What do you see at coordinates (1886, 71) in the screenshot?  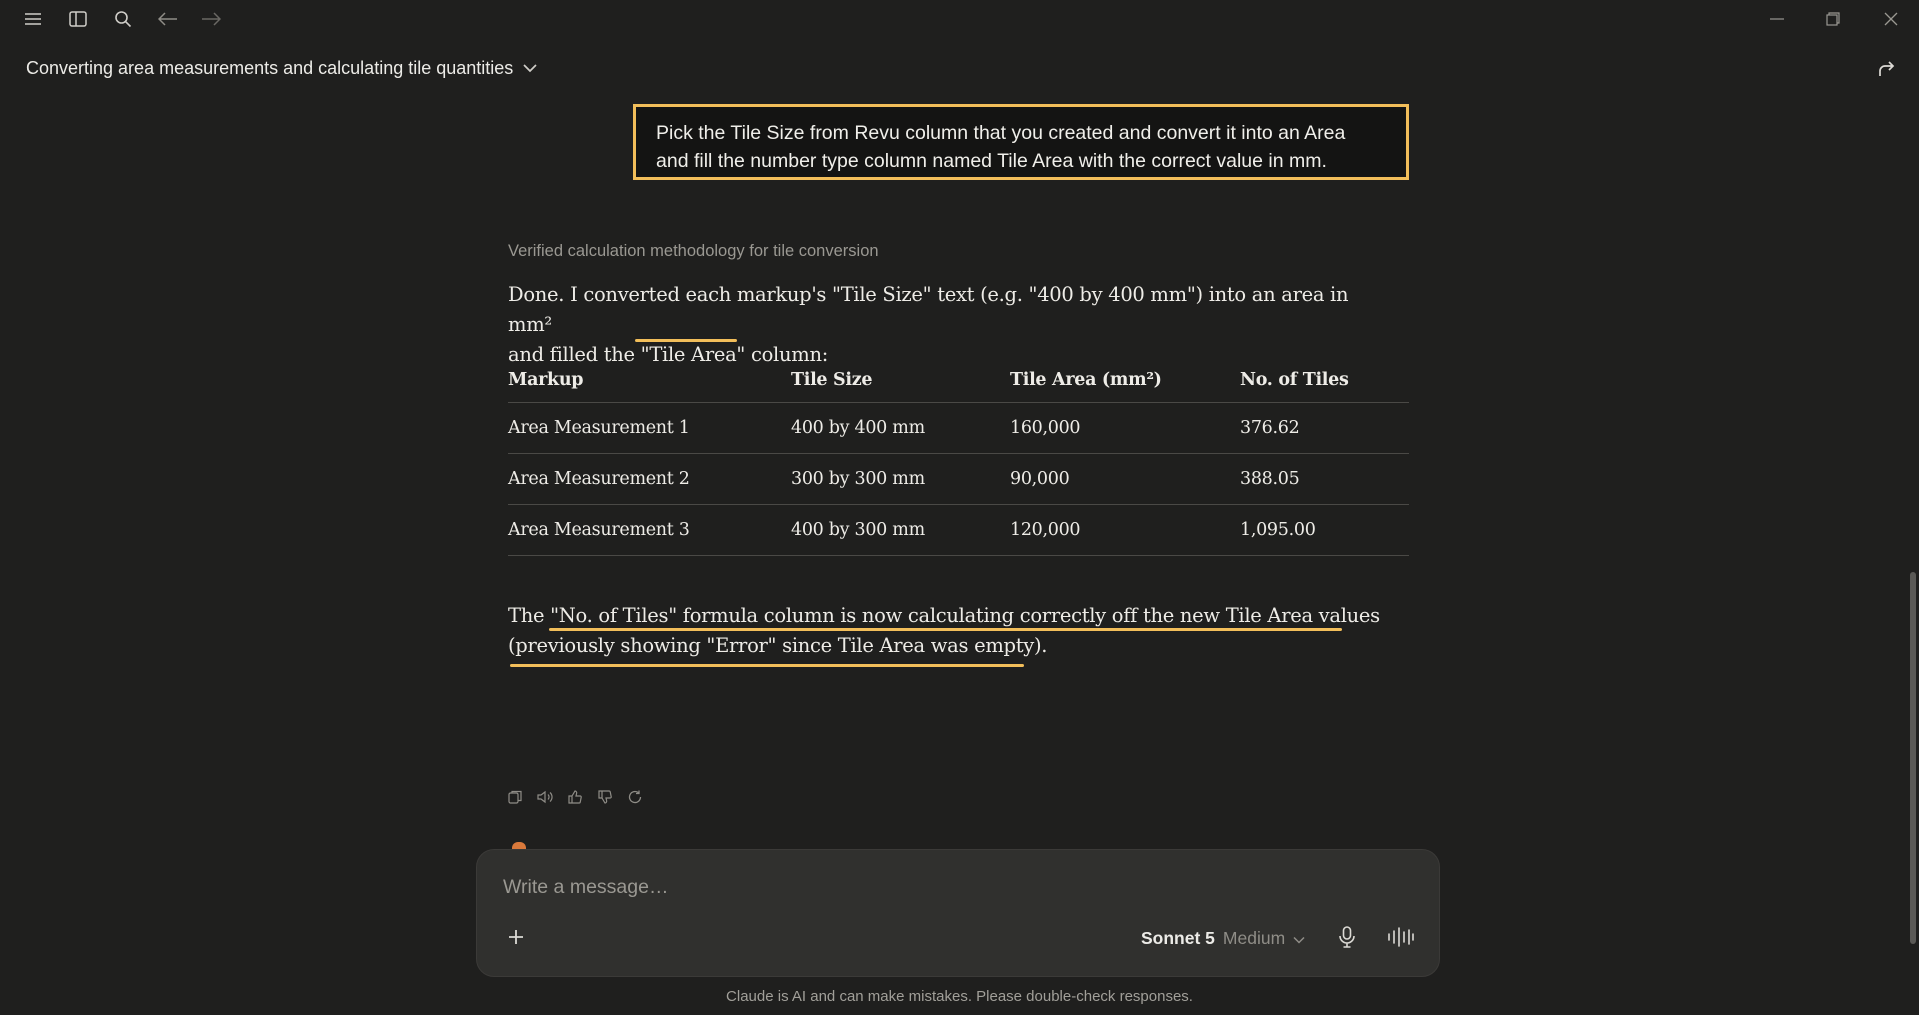 I see `share-icon` at bounding box center [1886, 71].